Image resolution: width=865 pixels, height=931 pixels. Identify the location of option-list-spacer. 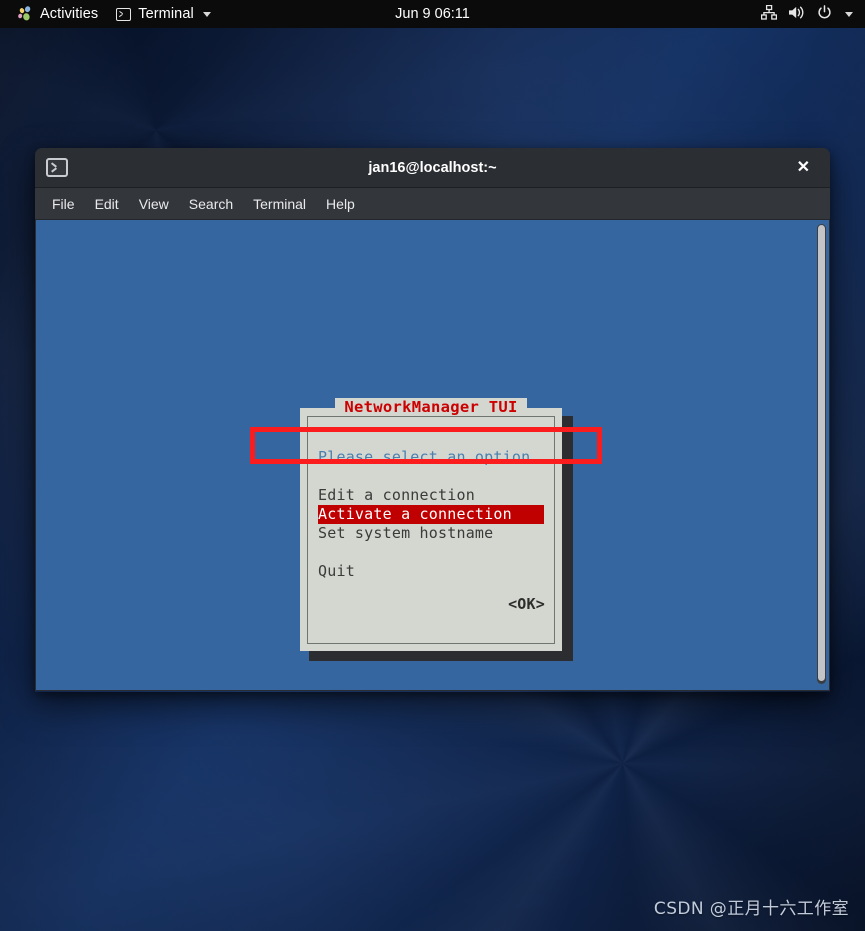
(431, 552).